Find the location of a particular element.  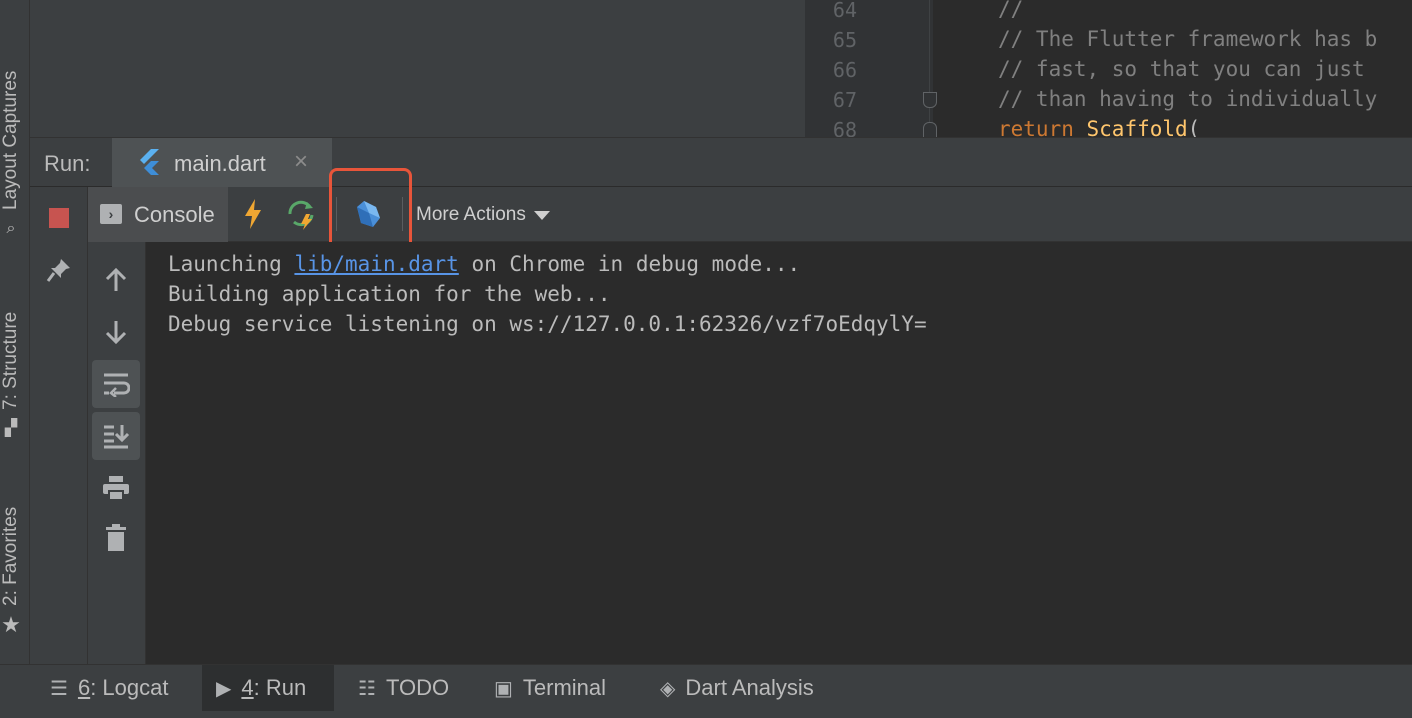

hot-restart-icon is located at coordinates (301, 215).